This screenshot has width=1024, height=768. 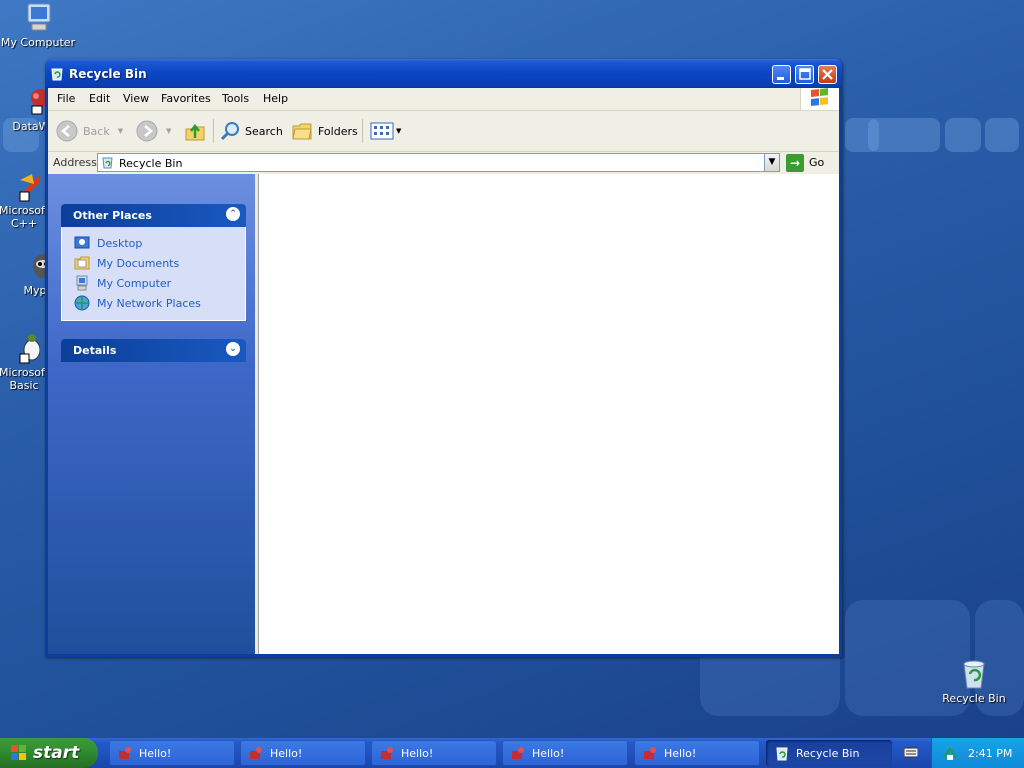 What do you see at coordinates (147, 131) in the screenshot?
I see `forward-arrow-icon` at bounding box center [147, 131].